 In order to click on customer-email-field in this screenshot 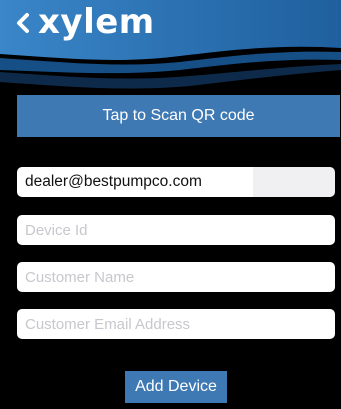, I will do `click(176, 324)`.